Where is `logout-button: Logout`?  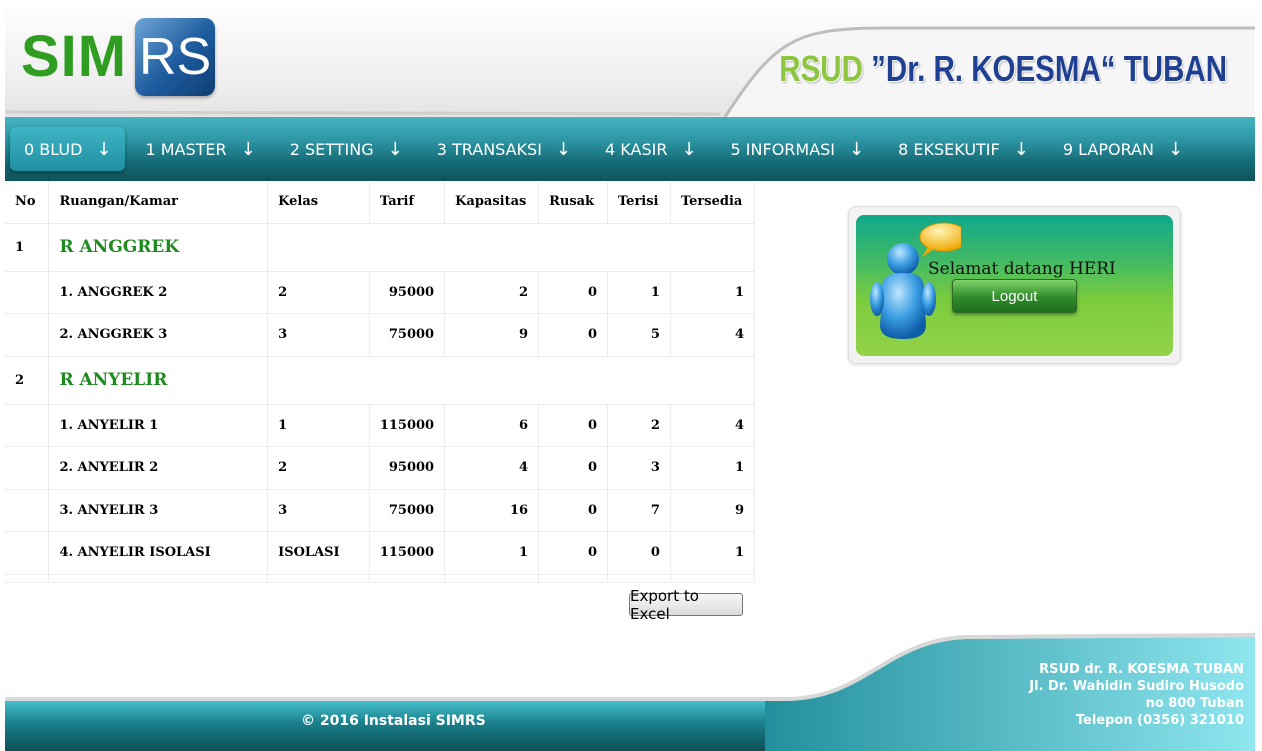 logout-button: Logout is located at coordinates (1014, 296).